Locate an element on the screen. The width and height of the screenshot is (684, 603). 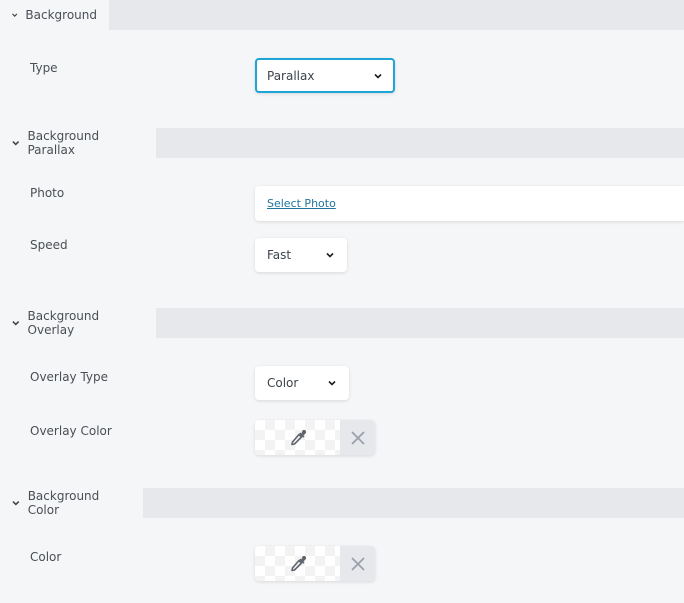
field-label-speed: Speed is located at coordinates (49, 245).